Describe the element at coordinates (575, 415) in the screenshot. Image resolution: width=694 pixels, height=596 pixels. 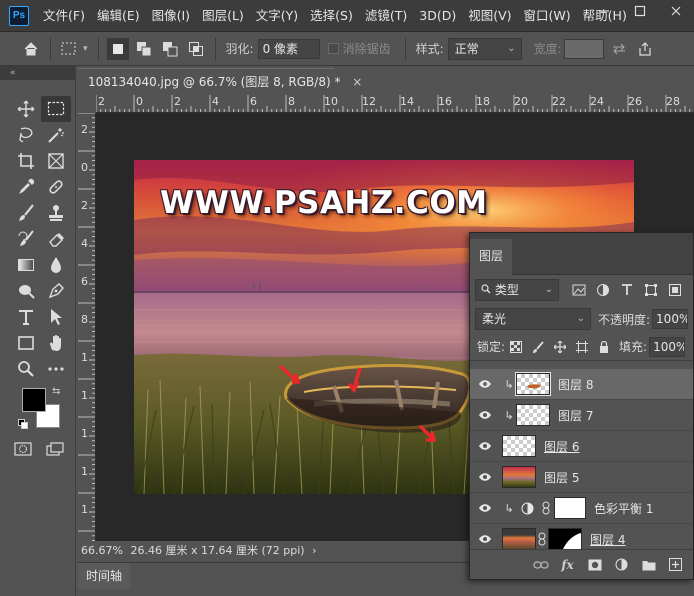
I see `layer-name: 图层 7` at that location.